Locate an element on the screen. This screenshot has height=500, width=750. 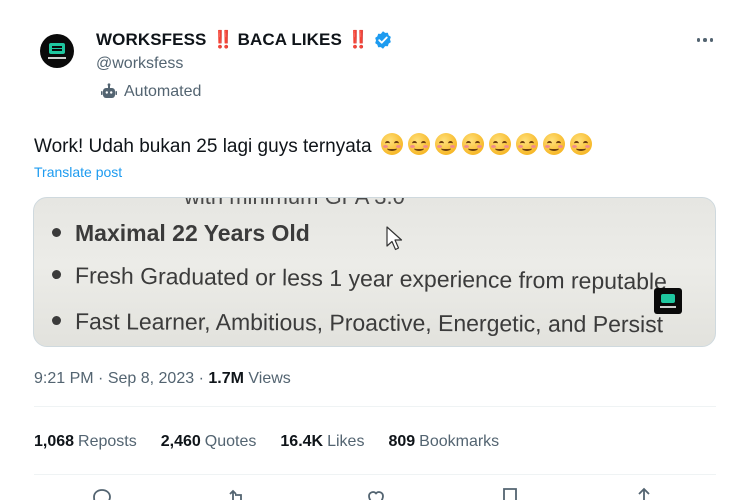
author-name-row: WORKSFESS ‼️ BACA LIKES ‼️ is located at coordinates (244, 40).